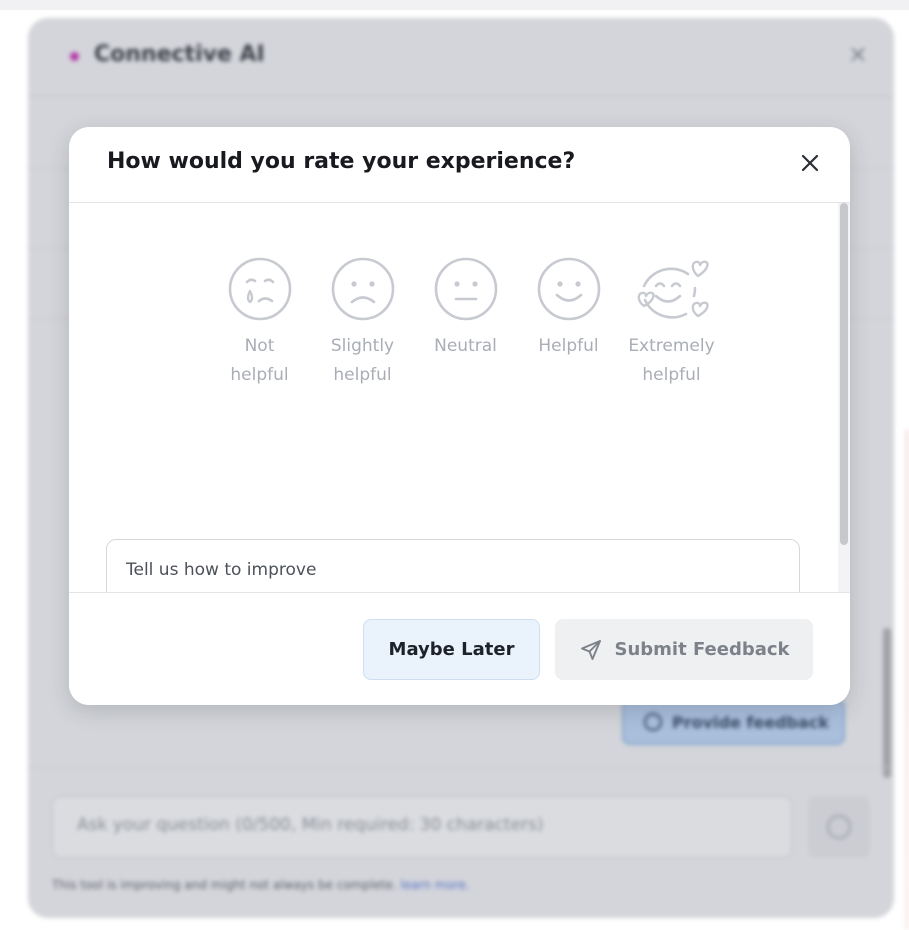 The height and width of the screenshot is (930, 909). I want to click on crying-face-icon, so click(259, 289).